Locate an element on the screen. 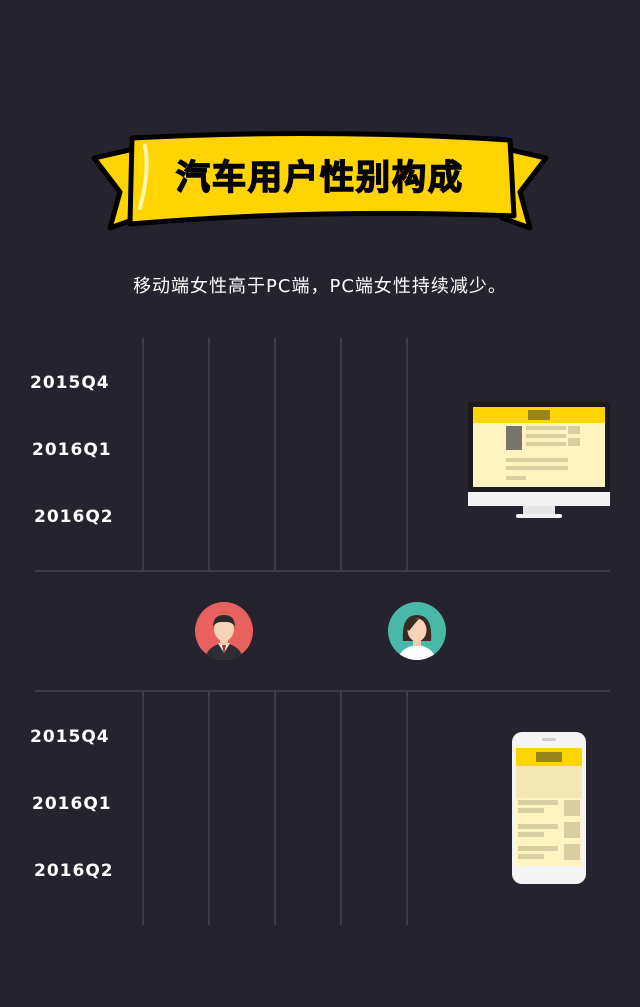 The height and width of the screenshot is (1007, 640). subtitle: 移动端女性高于PC端，PC端女性持续减少。 is located at coordinates (320, 286).